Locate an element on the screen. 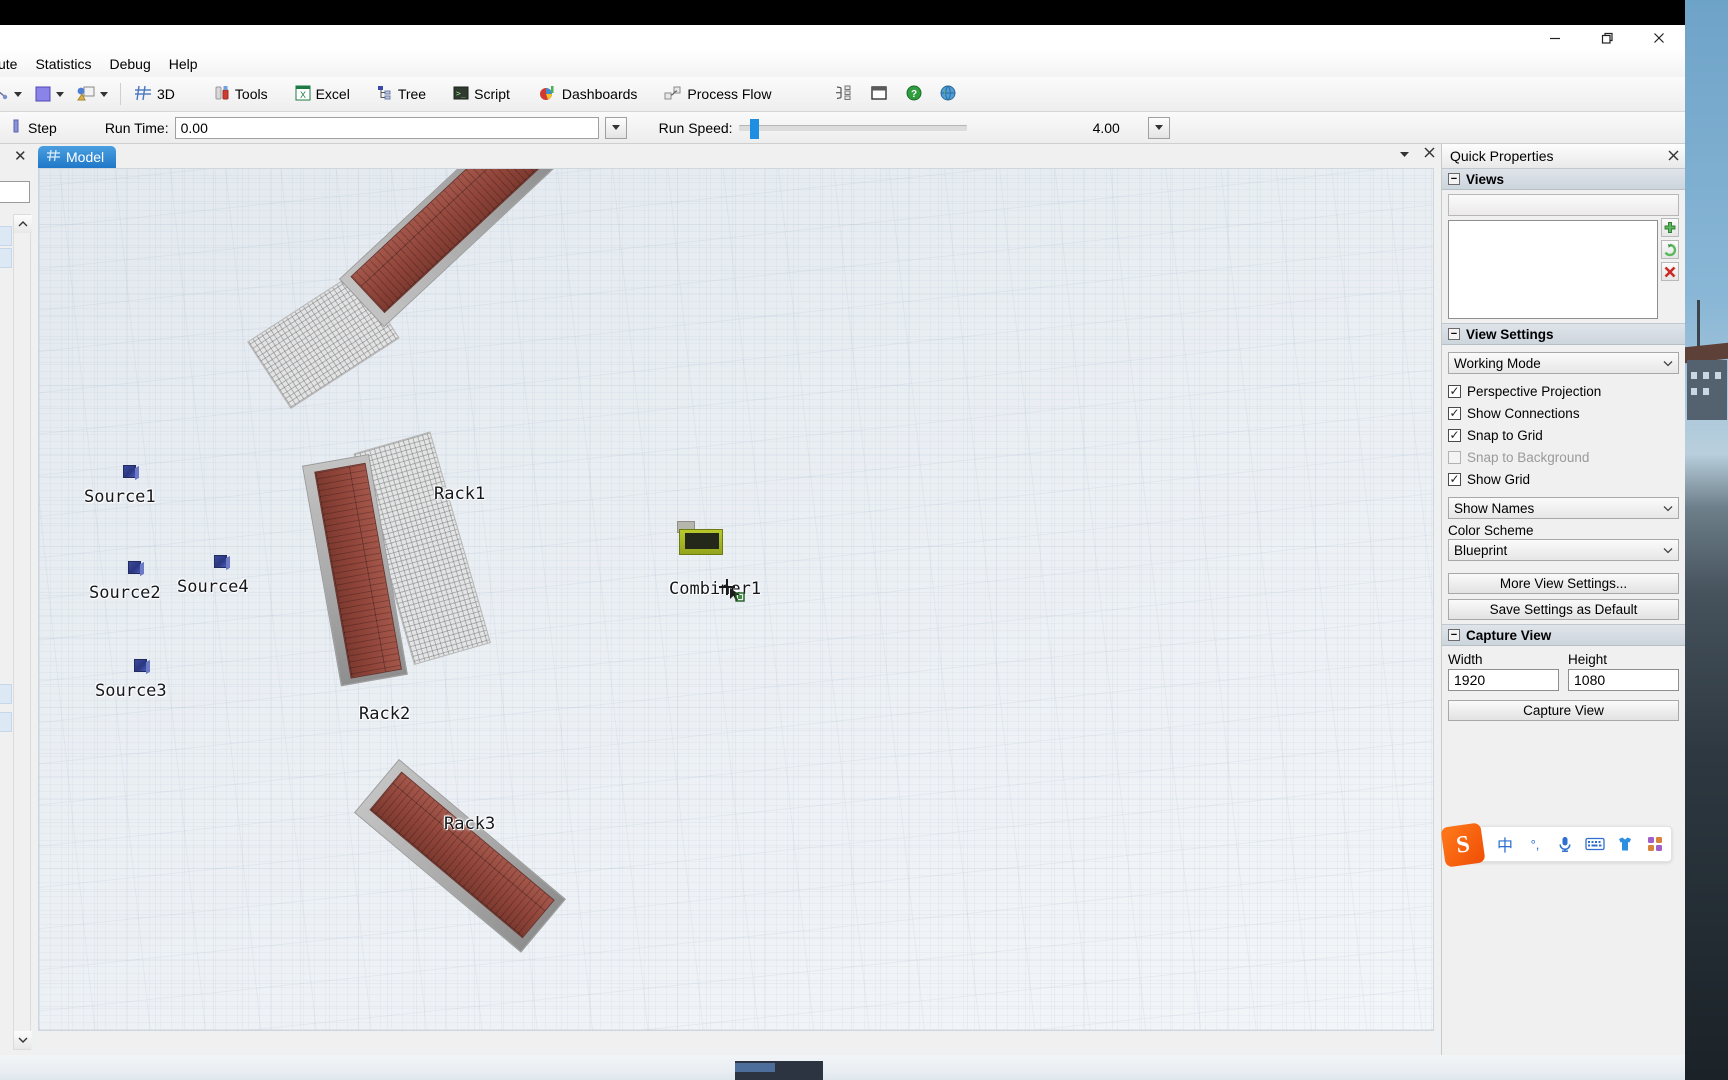  library-close-icon: ✕ is located at coordinates (20, 156).